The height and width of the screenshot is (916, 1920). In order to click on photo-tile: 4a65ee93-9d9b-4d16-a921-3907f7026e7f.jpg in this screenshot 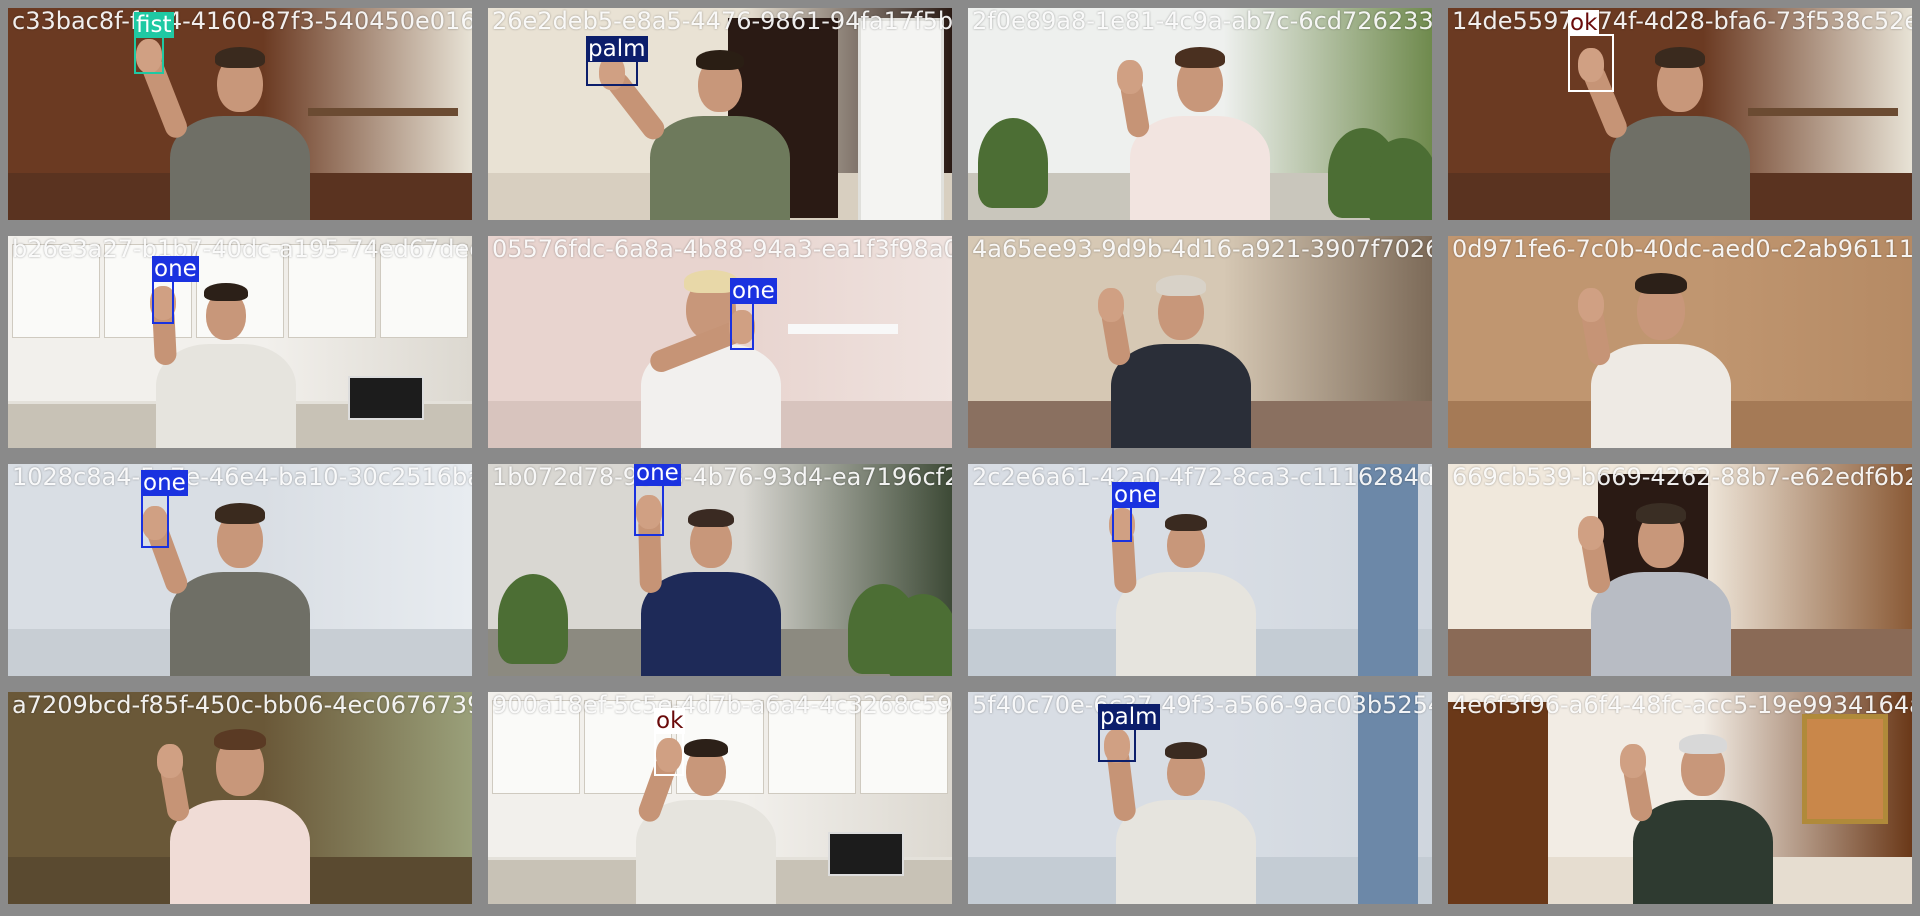, I will do `click(1200, 342)`.